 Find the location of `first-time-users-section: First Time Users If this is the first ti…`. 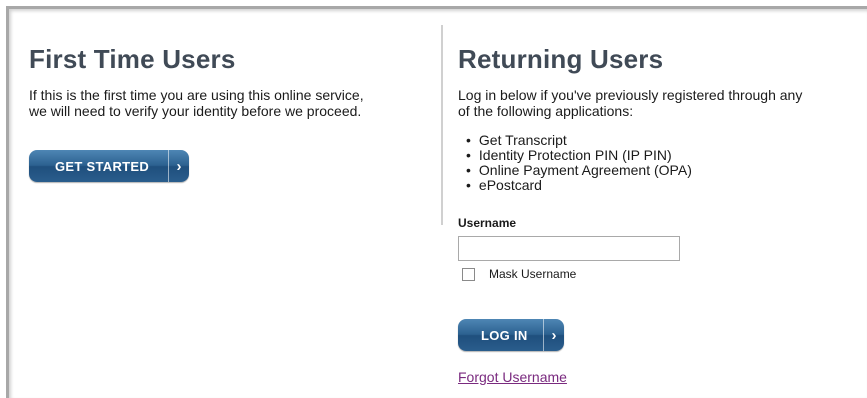

first-time-users-section: First Time Users If this is the first ti… is located at coordinates (229, 81).